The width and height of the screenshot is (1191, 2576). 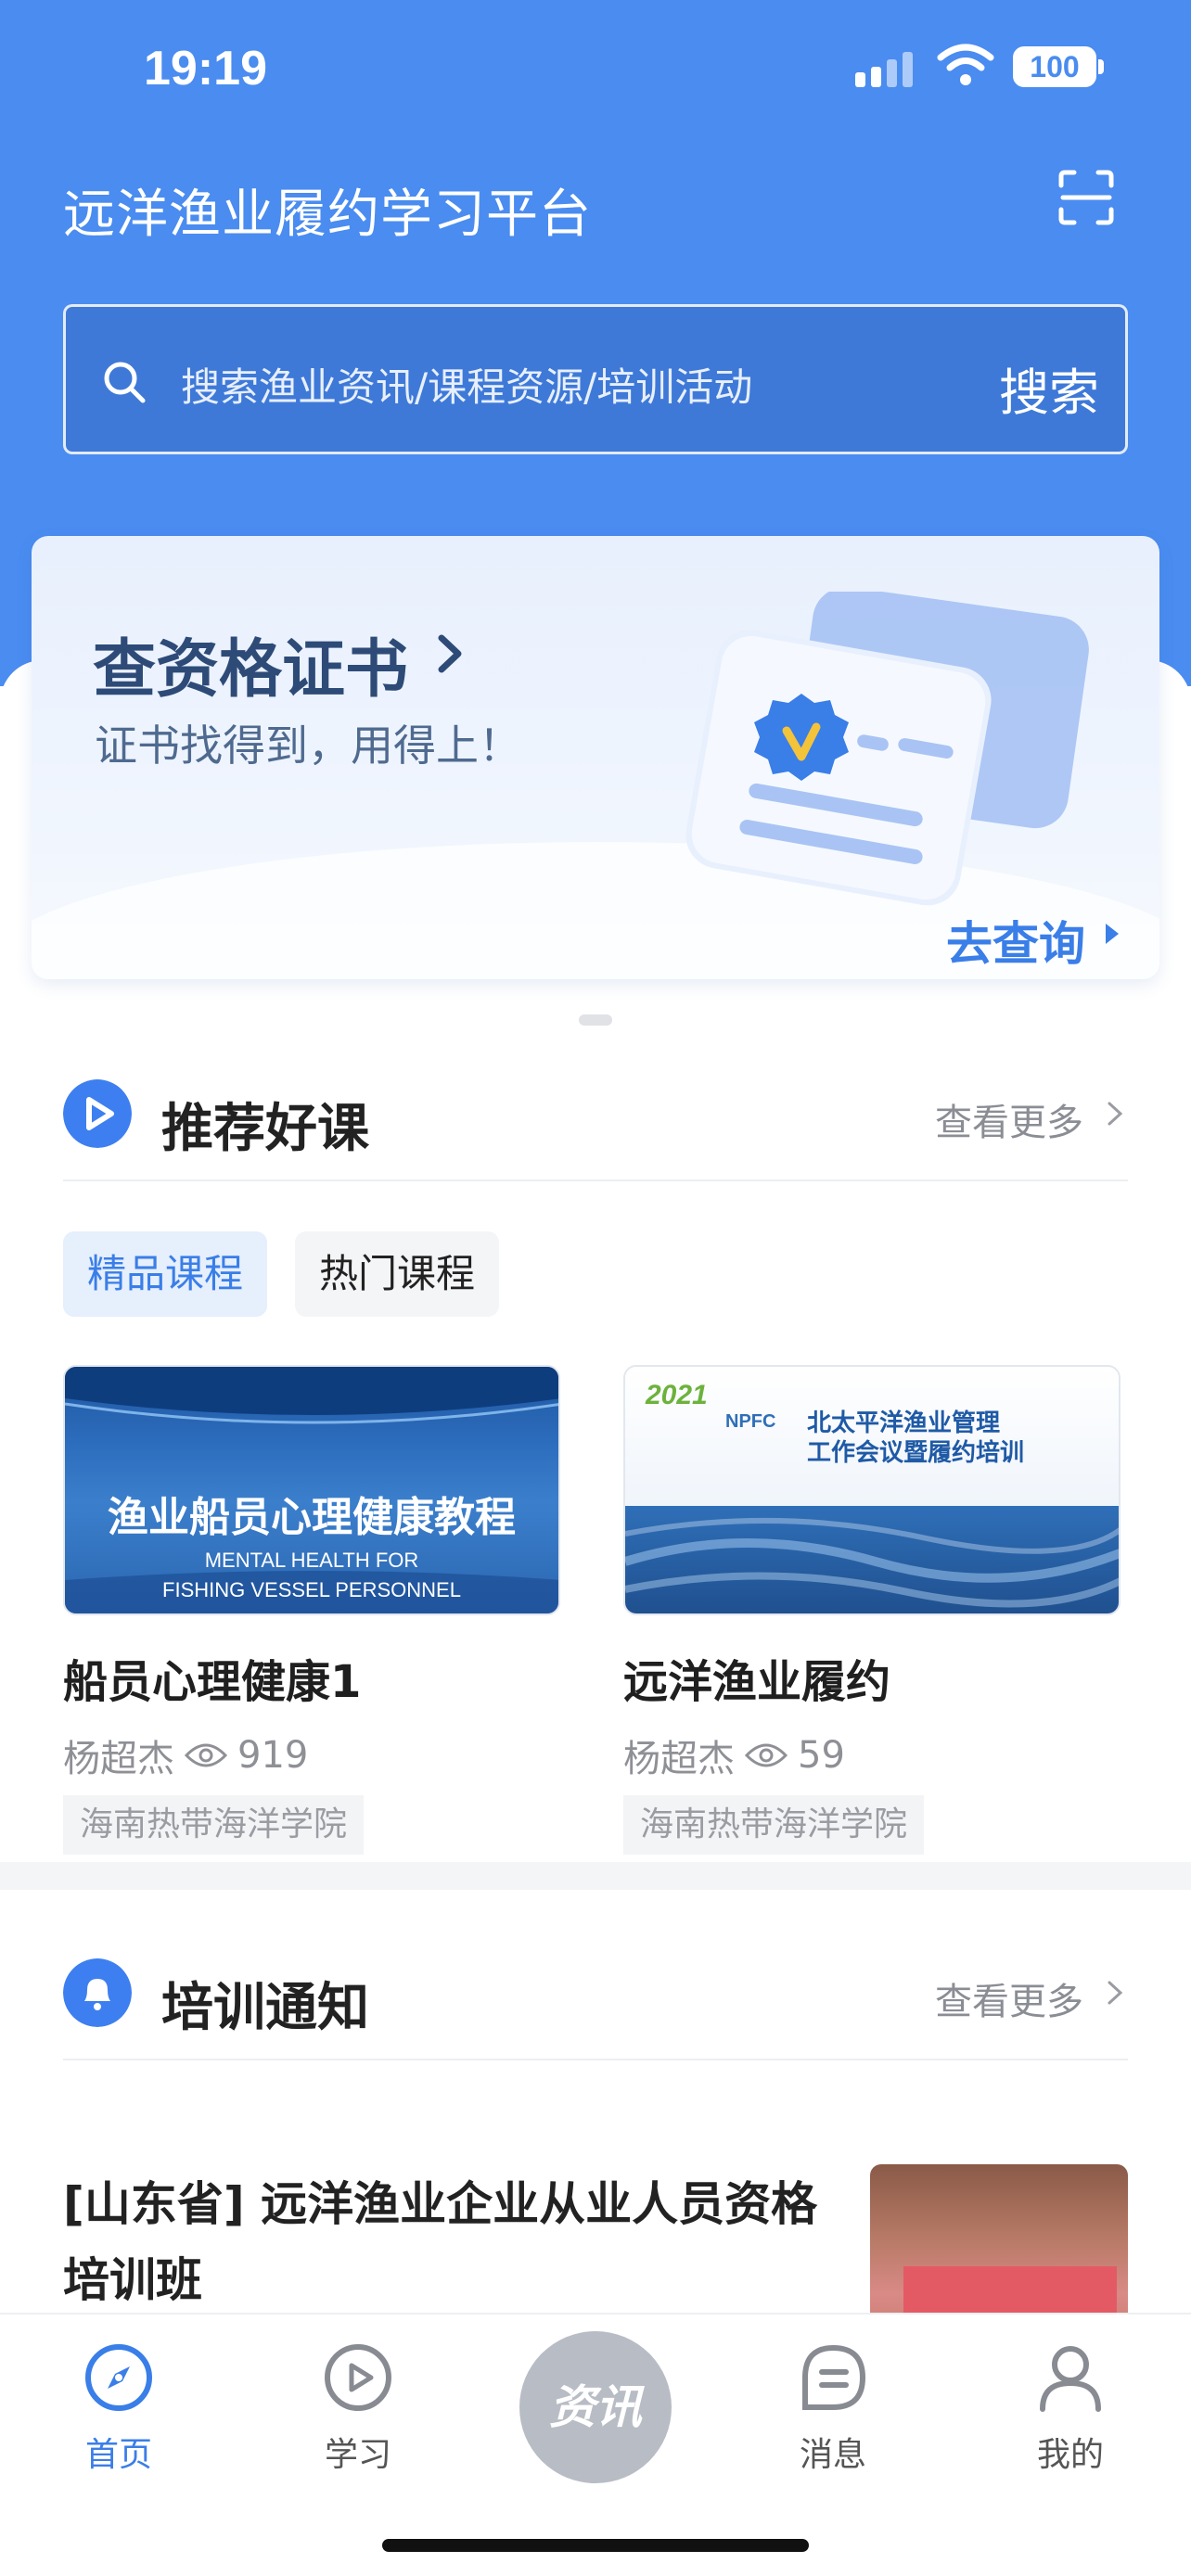 What do you see at coordinates (595, 1876) in the screenshot?
I see `section-divider` at bounding box center [595, 1876].